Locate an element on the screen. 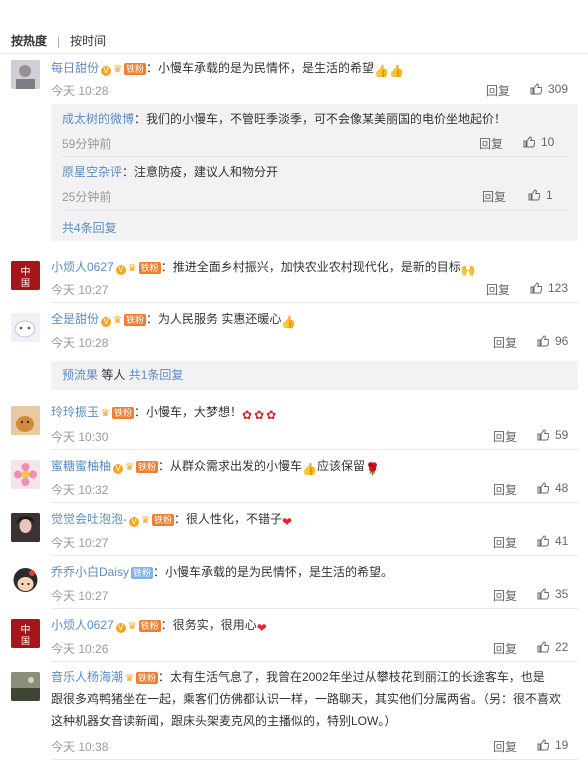 The image size is (588, 763). like-button: 35 is located at coordinates (552, 594).